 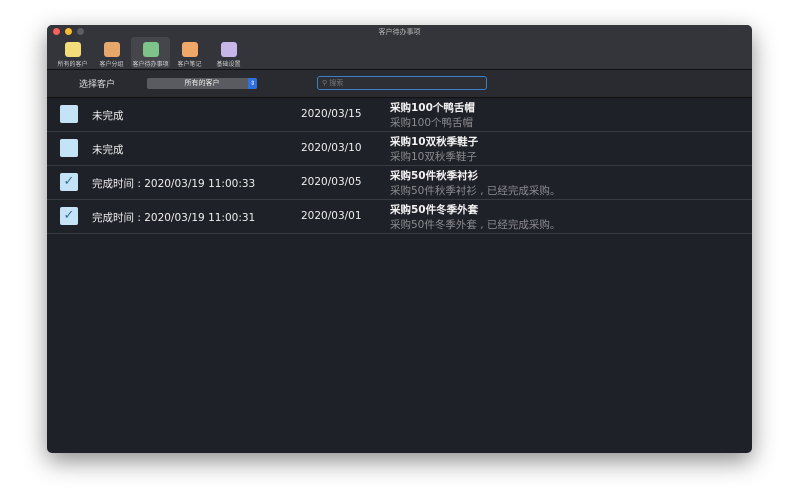 I want to click on status-text: 完成时间 : 2020/03/19 11:00:31, so click(x=174, y=218).